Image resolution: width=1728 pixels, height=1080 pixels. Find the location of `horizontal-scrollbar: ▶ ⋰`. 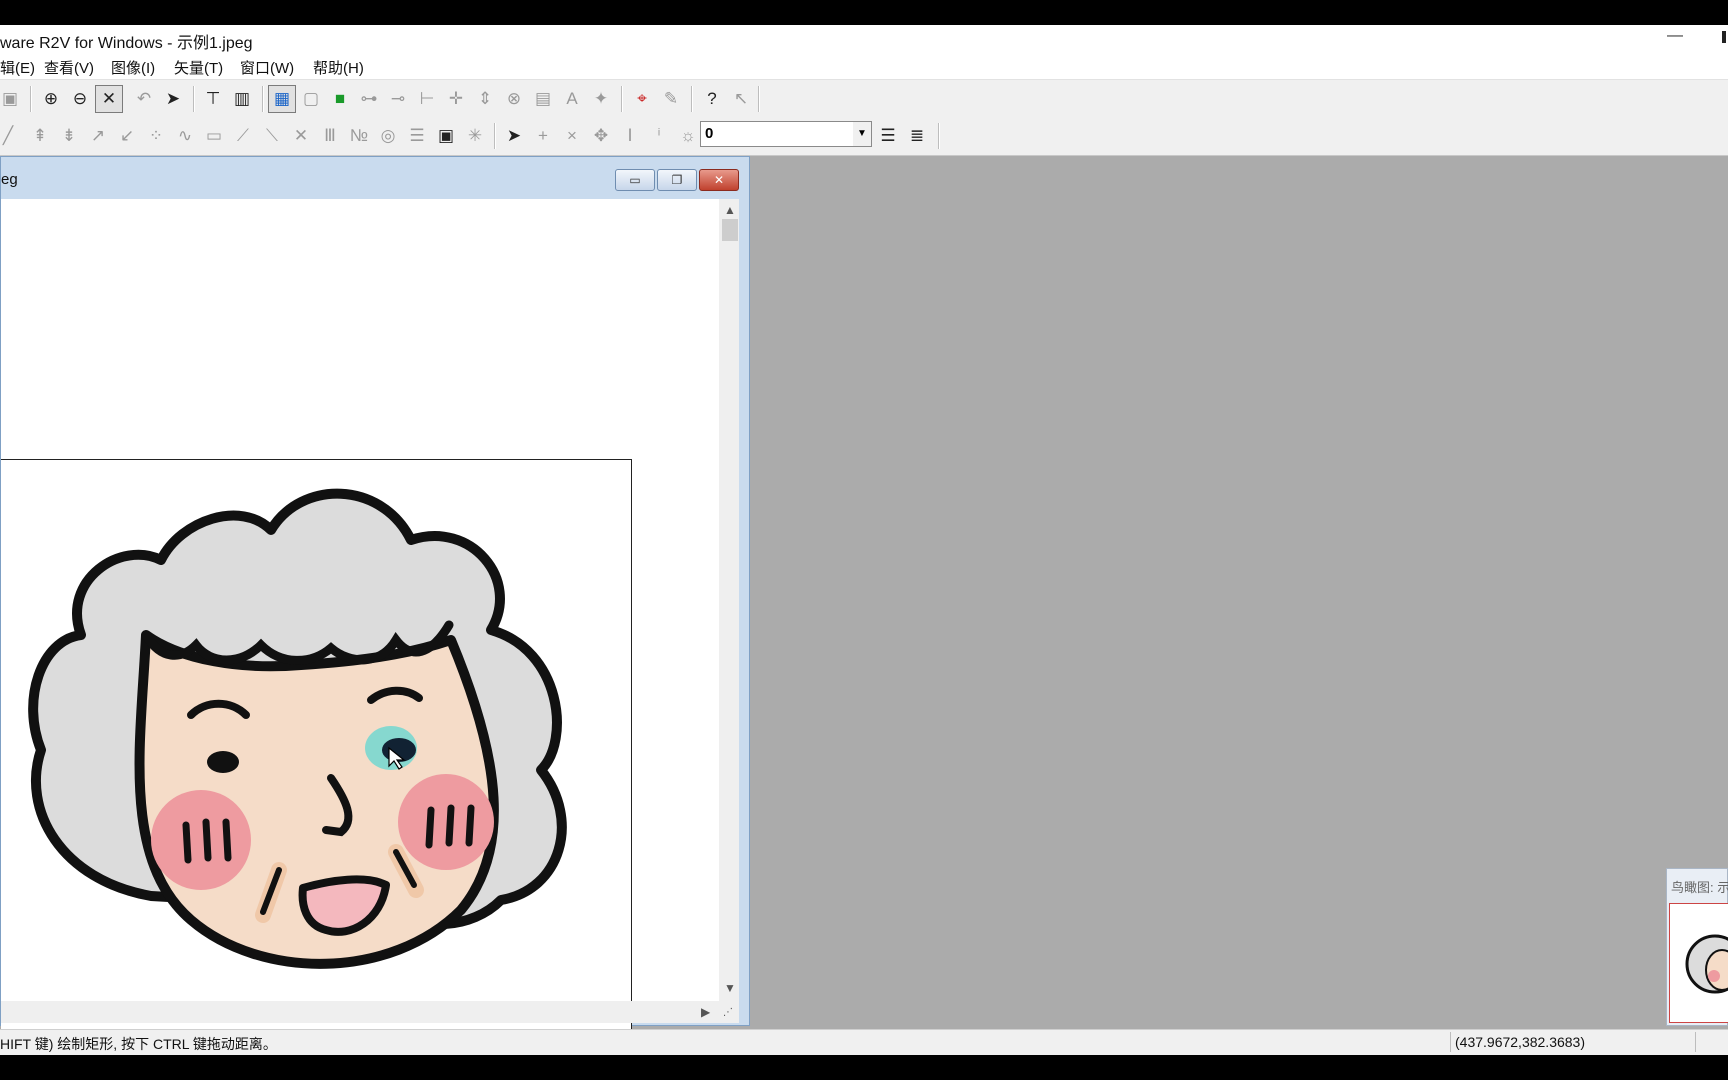

horizontal-scrollbar: ▶ ⋰ is located at coordinates (370, 1012).